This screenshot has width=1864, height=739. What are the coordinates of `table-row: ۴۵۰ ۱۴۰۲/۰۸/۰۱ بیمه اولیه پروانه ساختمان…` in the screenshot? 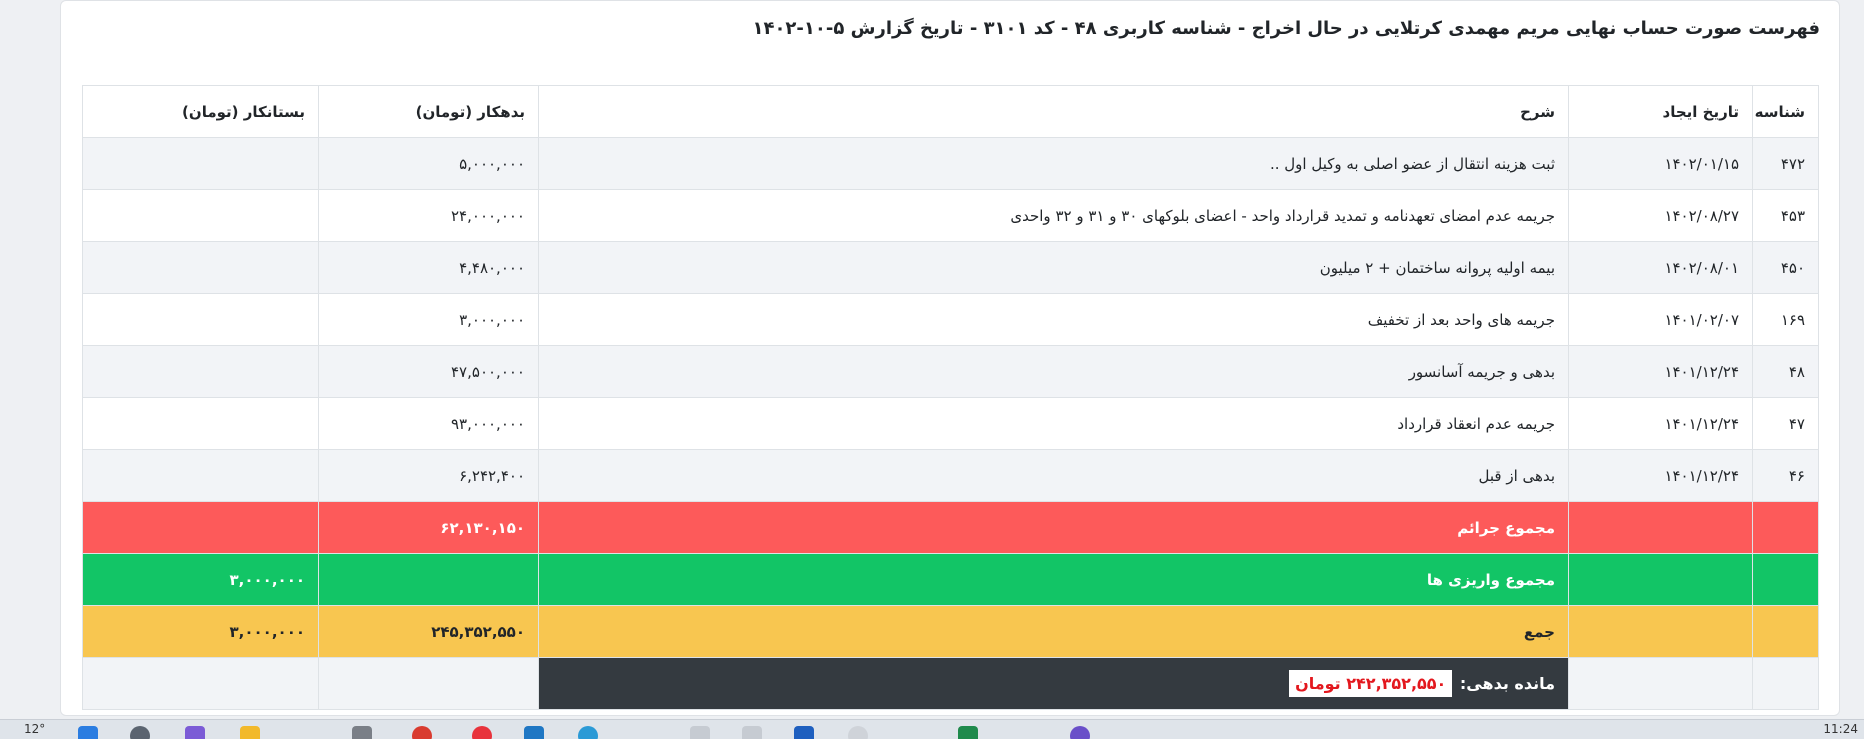 It's located at (950, 267).